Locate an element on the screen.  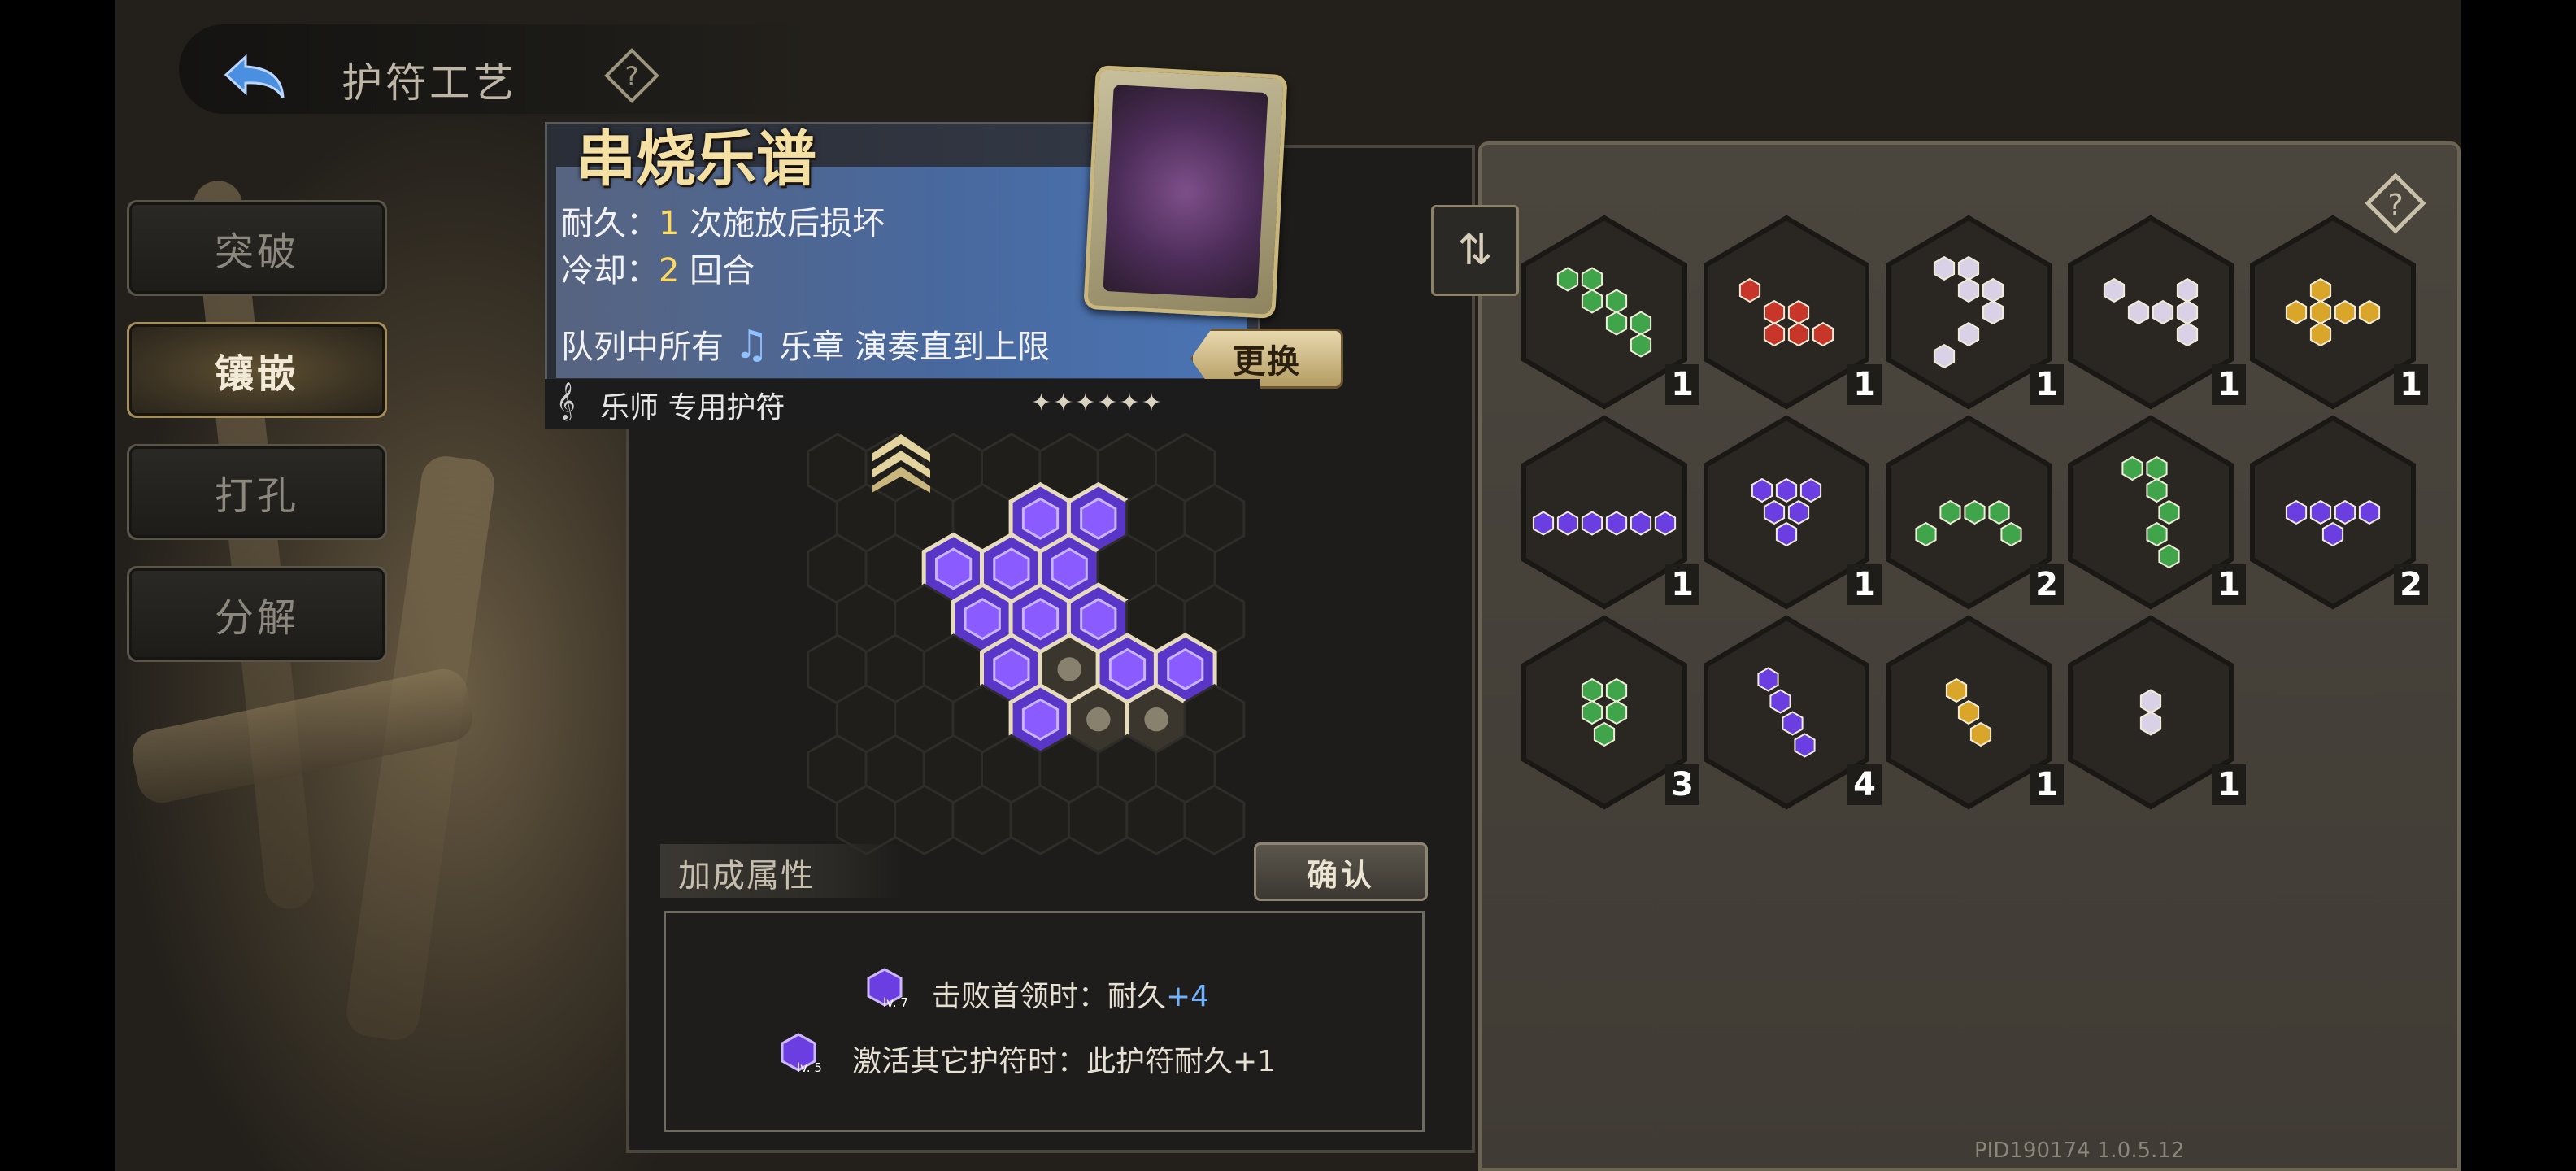
gem-tile-purple: 2 is located at coordinates (2338, 512).